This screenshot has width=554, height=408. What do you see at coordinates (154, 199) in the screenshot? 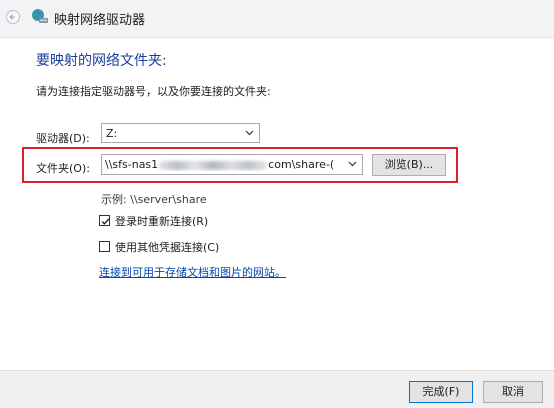
I see `example-text: 示例: \\server\share` at bounding box center [154, 199].